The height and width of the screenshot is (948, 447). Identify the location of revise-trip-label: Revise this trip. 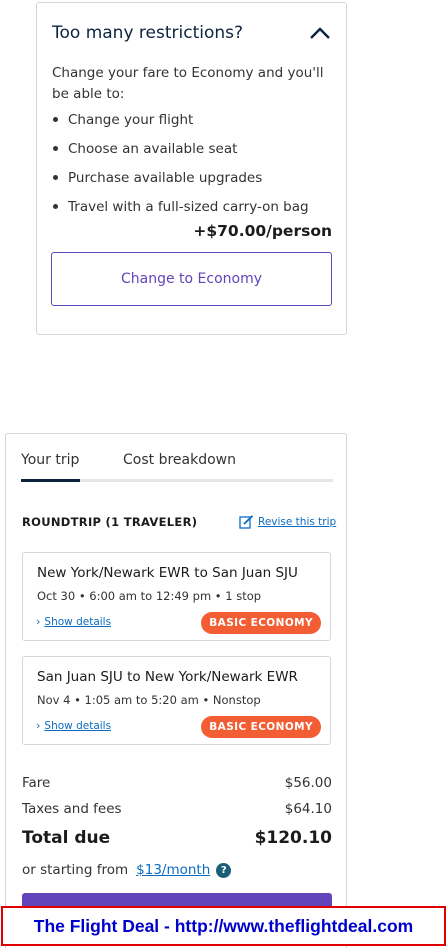
(297, 522).